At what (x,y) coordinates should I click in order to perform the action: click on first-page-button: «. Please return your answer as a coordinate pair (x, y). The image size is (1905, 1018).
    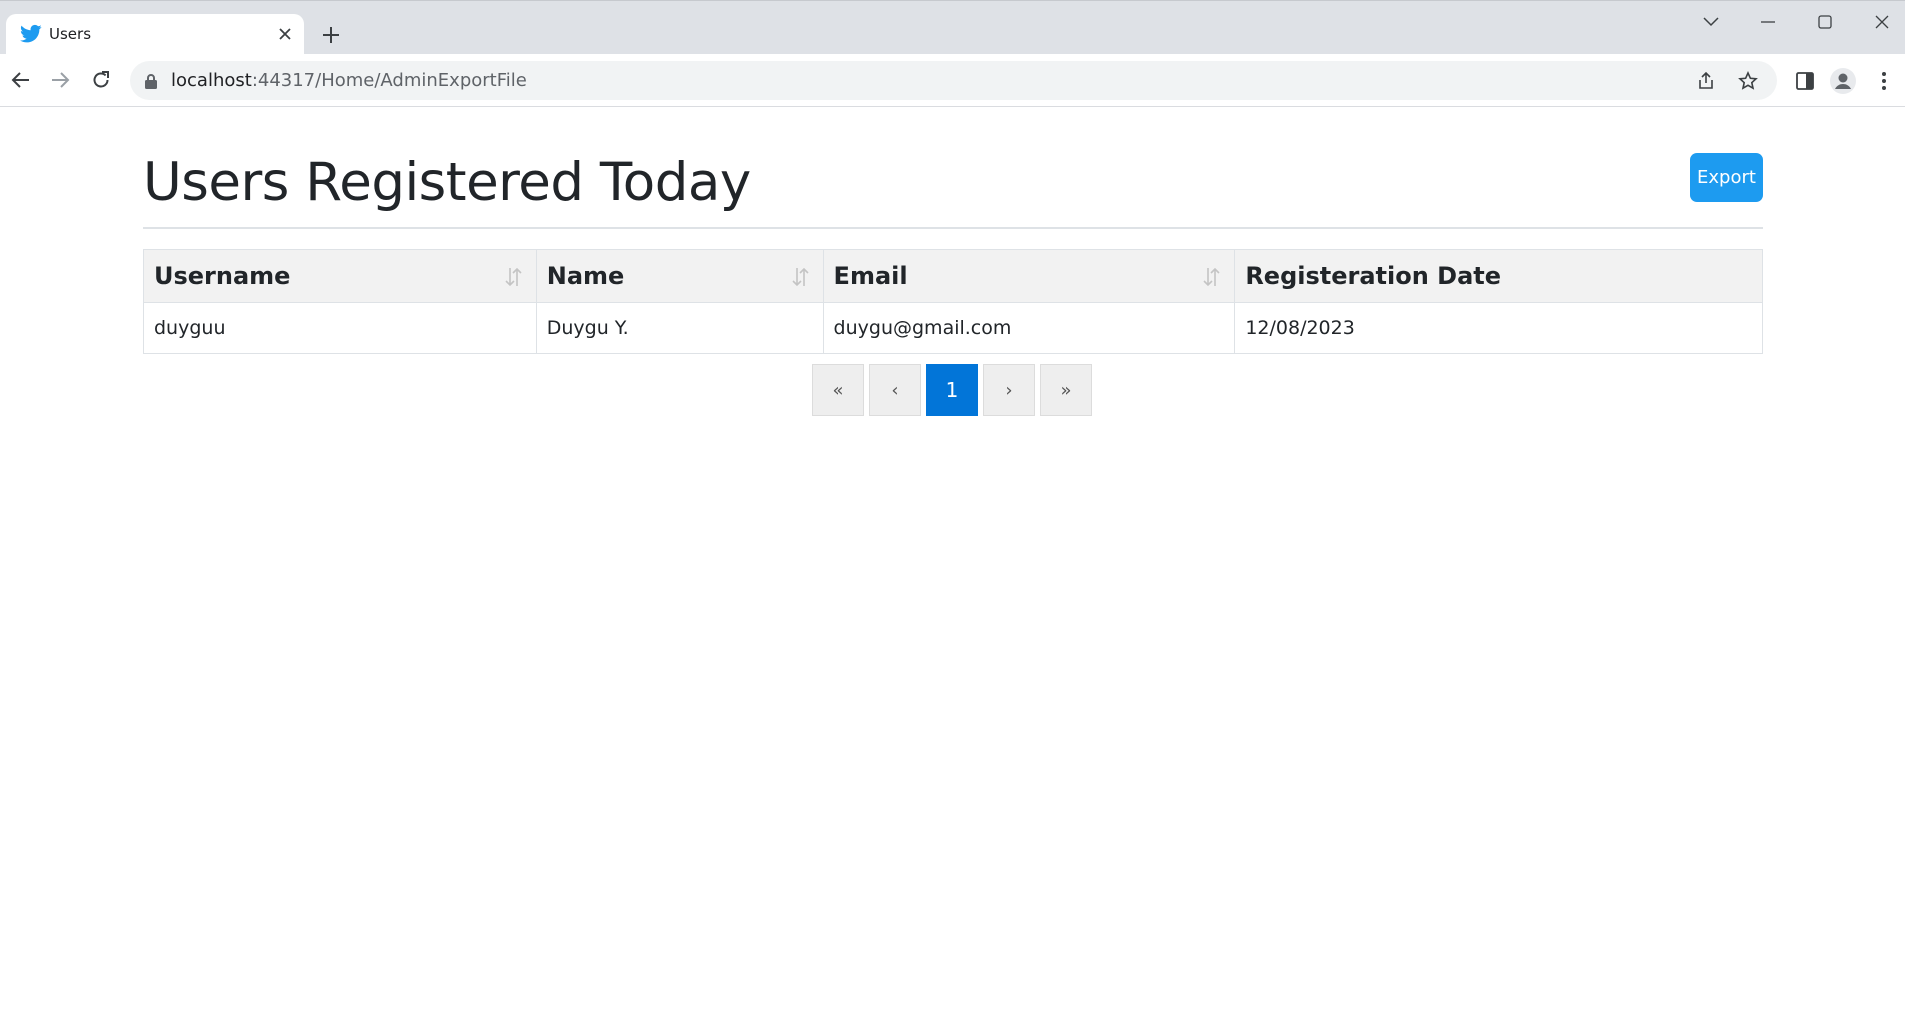
    Looking at the image, I should click on (838, 390).